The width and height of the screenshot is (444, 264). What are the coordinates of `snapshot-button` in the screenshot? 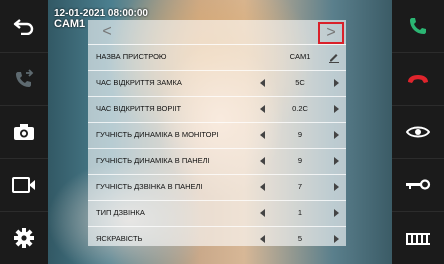 It's located at (24, 132).